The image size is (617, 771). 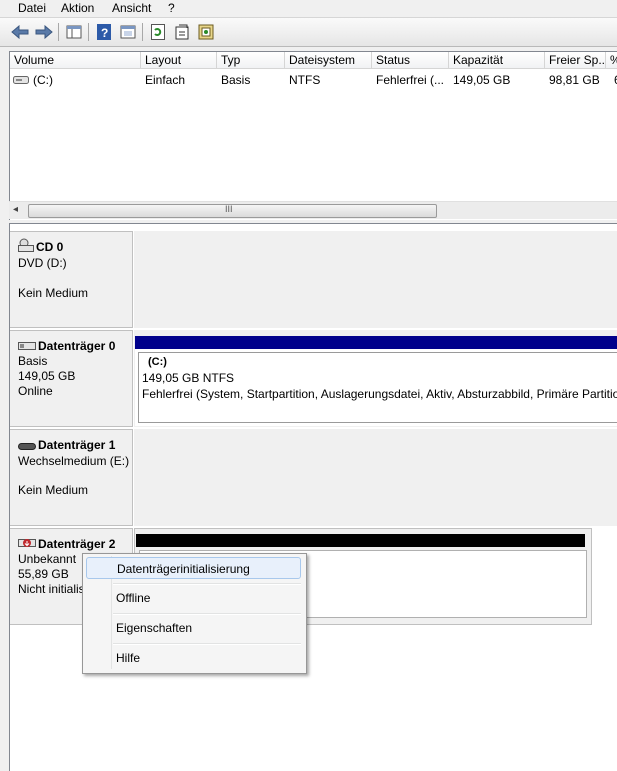 What do you see at coordinates (375, 477) in the screenshot?
I see `disk-panel-disk1` at bounding box center [375, 477].